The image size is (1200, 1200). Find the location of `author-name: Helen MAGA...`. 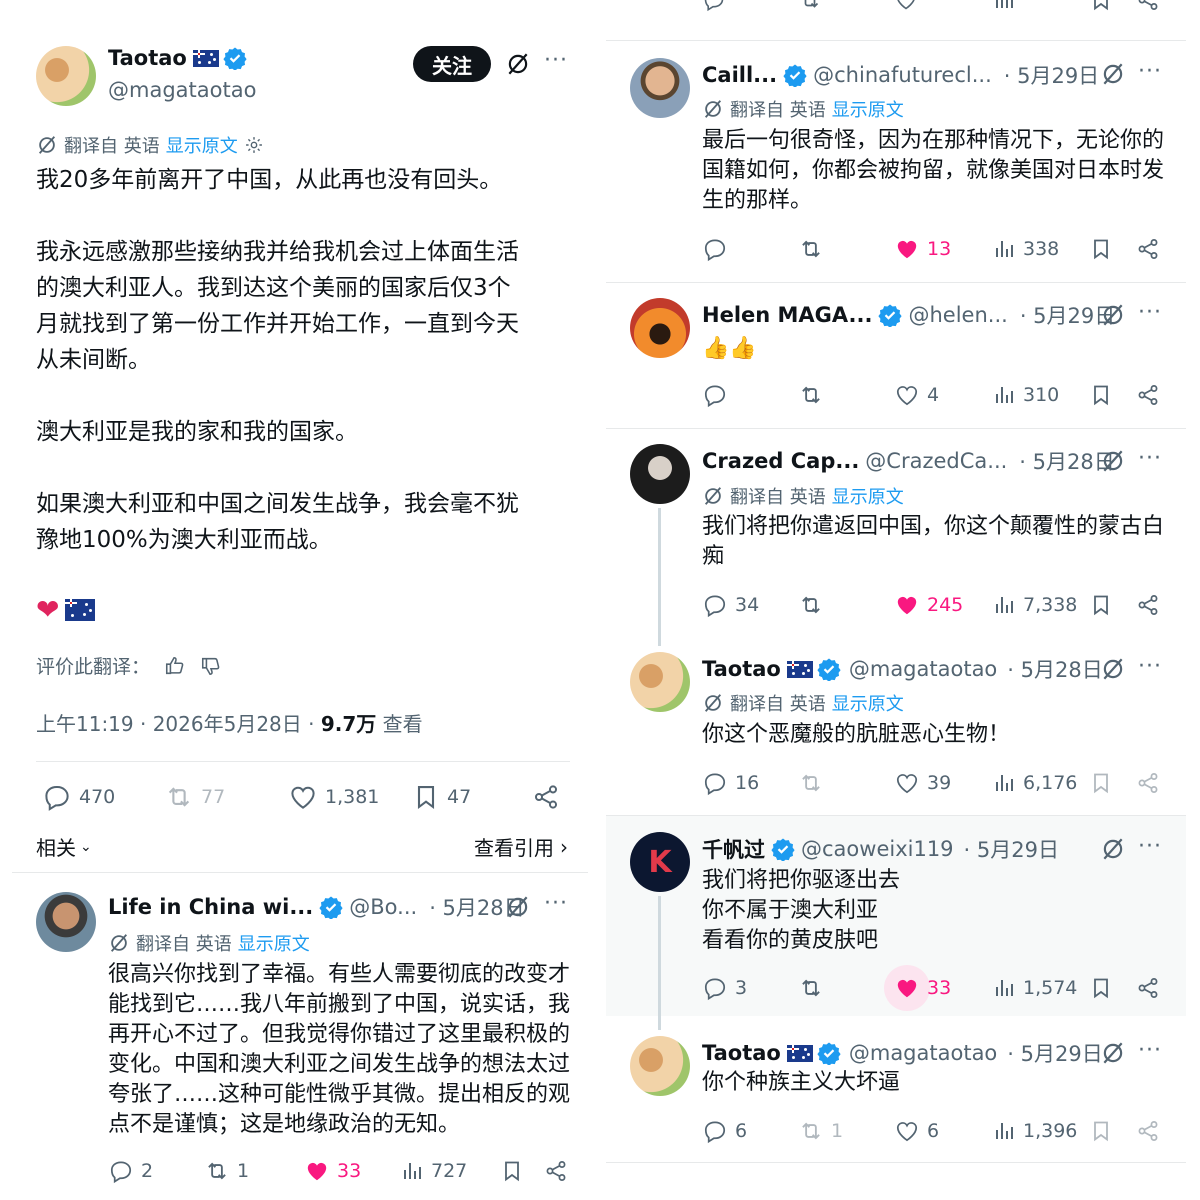

author-name: Helen MAGA... is located at coordinates (787, 315).